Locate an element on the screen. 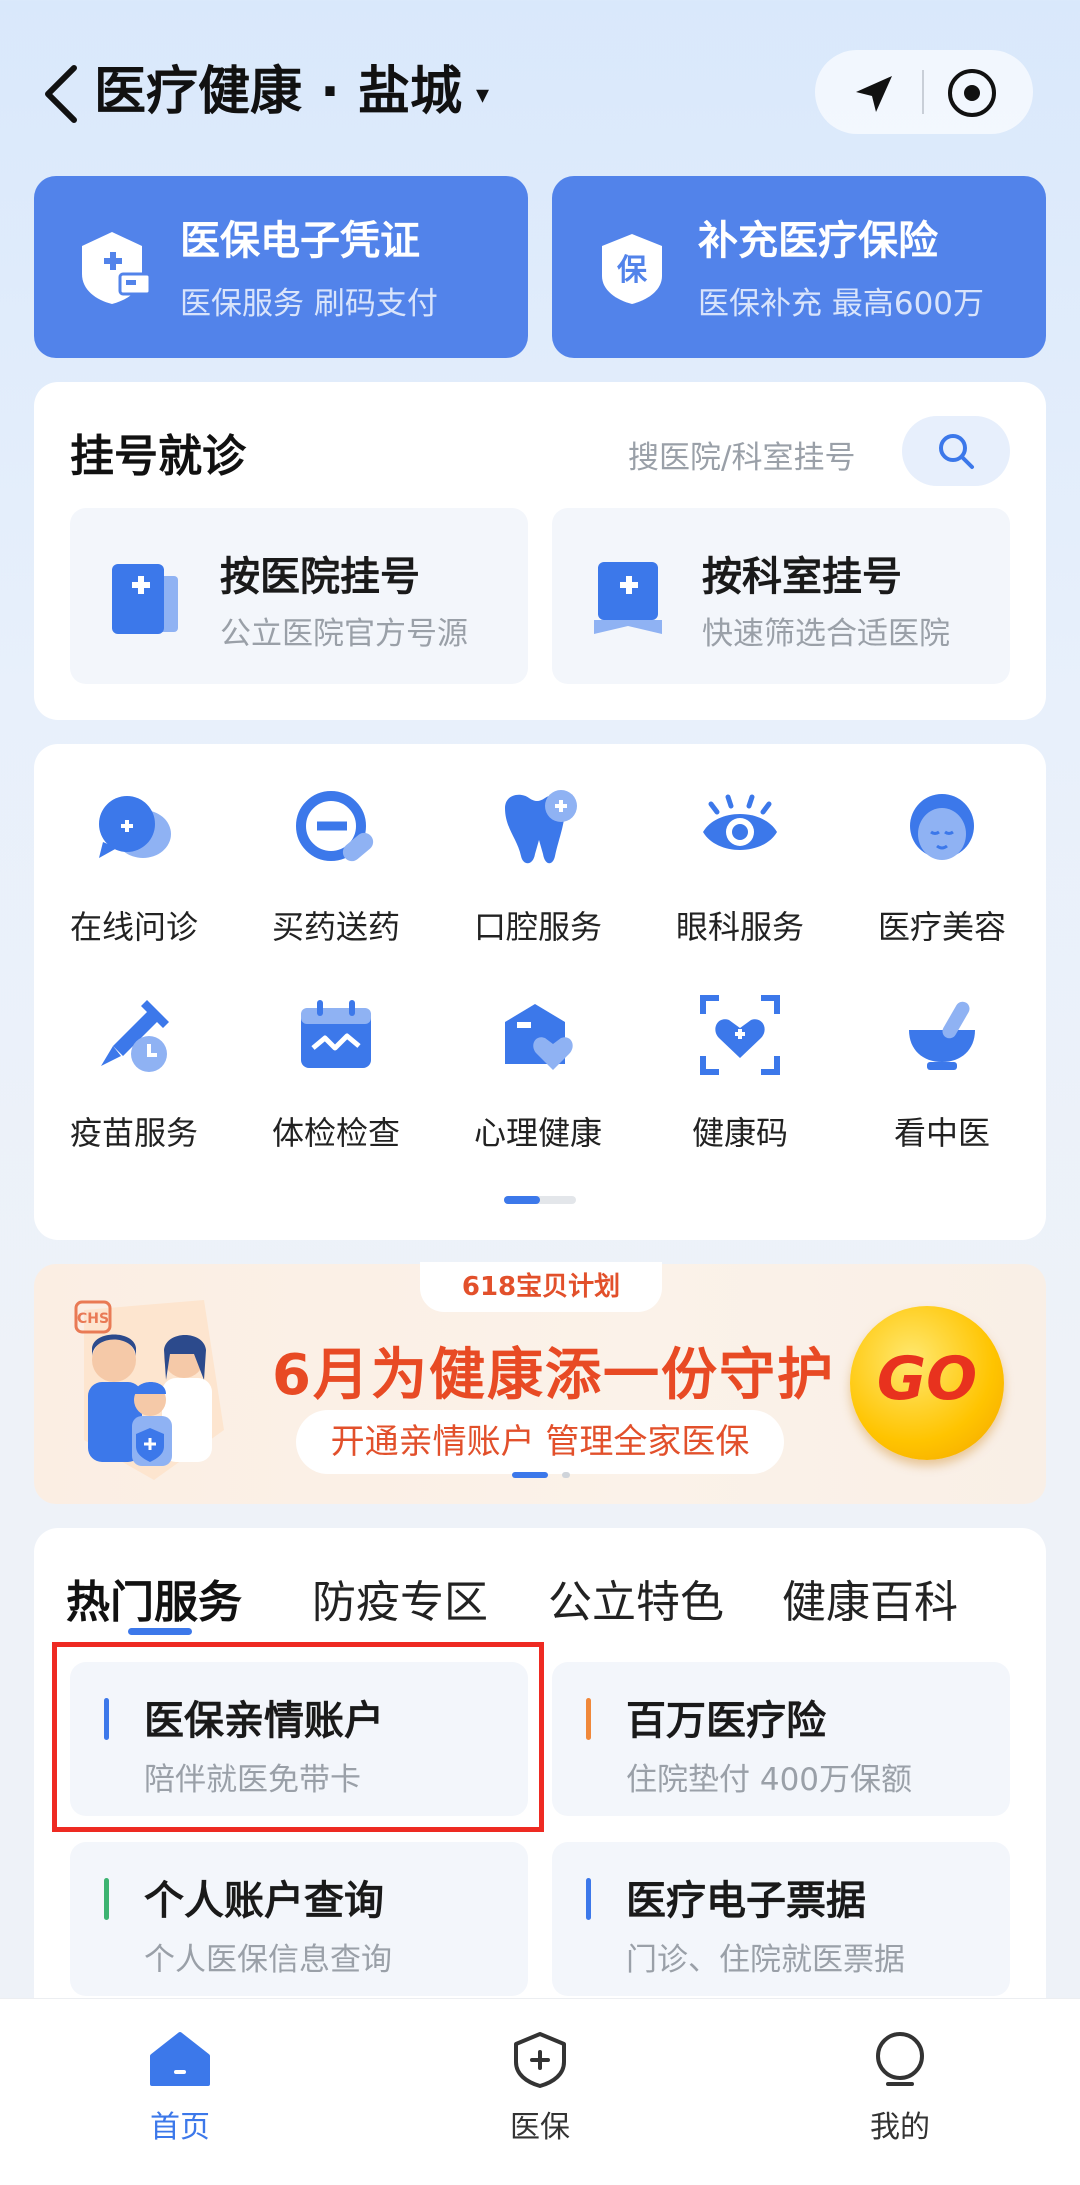  service-personal-account: 个人账户查询 个人医保信息查询 is located at coordinates (299, 1919).